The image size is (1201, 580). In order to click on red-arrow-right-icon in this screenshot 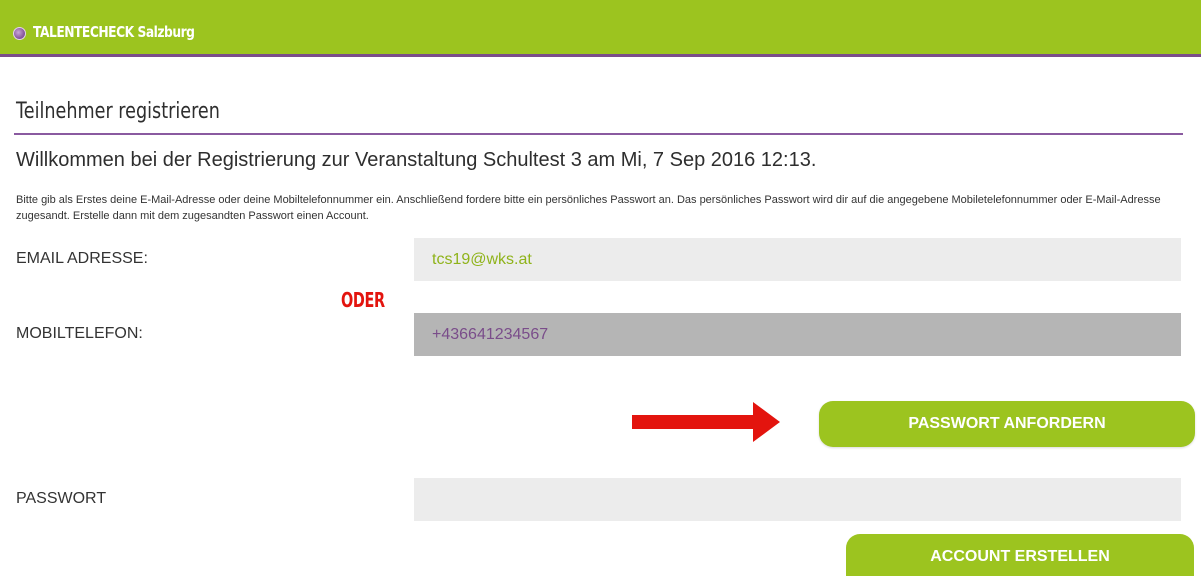, I will do `click(706, 422)`.